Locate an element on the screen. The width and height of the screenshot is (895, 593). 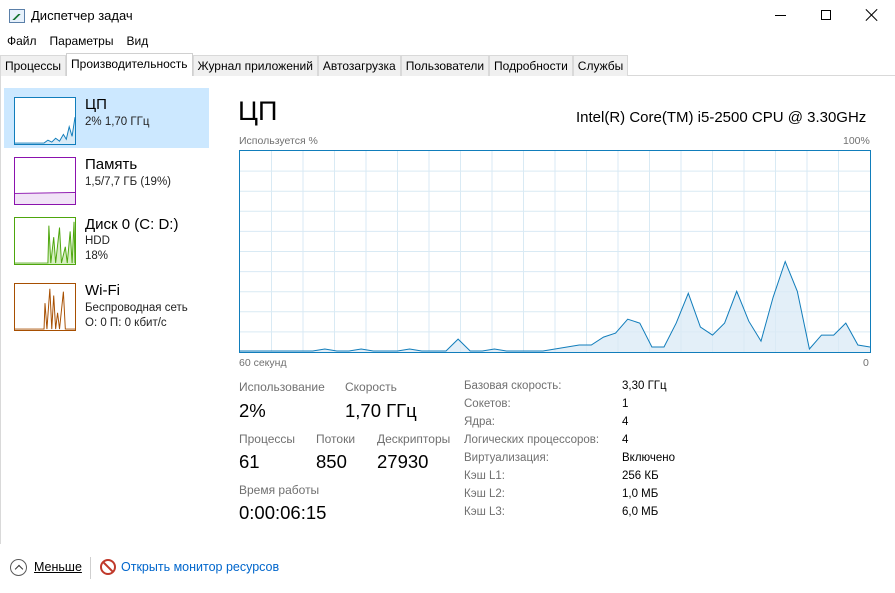
spec-cores-label: Ядра: is located at coordinates (480, 422).